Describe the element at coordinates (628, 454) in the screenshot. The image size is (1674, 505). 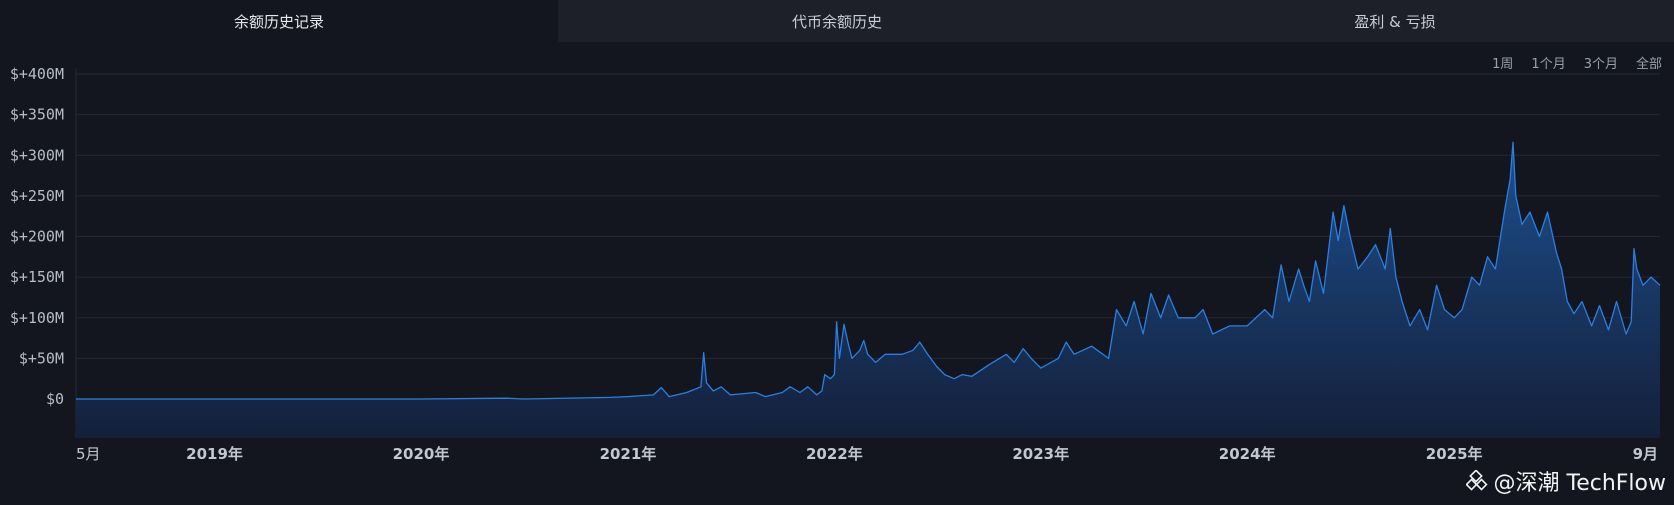
I see `x-tick-label: 2021年` at that location.